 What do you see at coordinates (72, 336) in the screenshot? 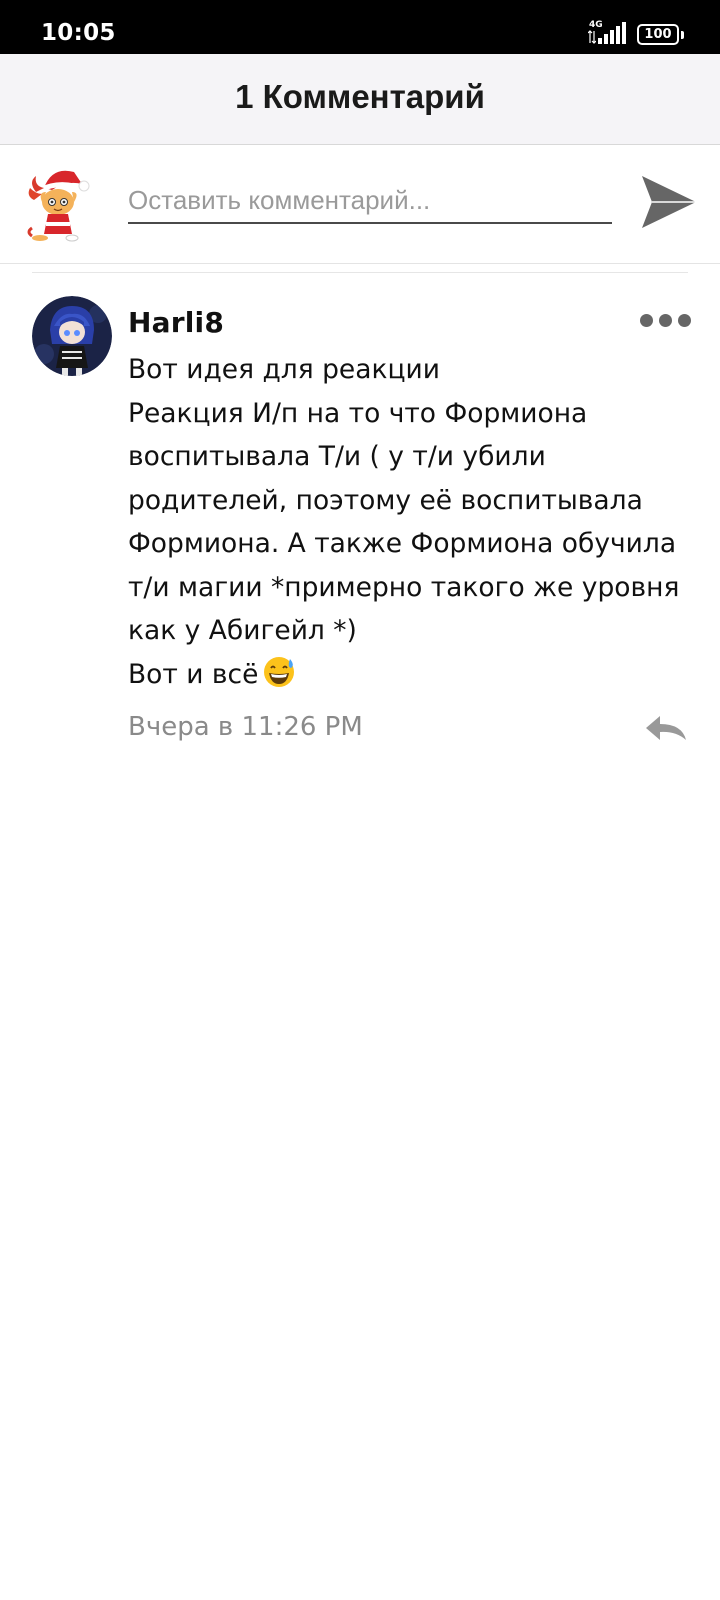
I see `avatar` at bounding box center [72, 336].